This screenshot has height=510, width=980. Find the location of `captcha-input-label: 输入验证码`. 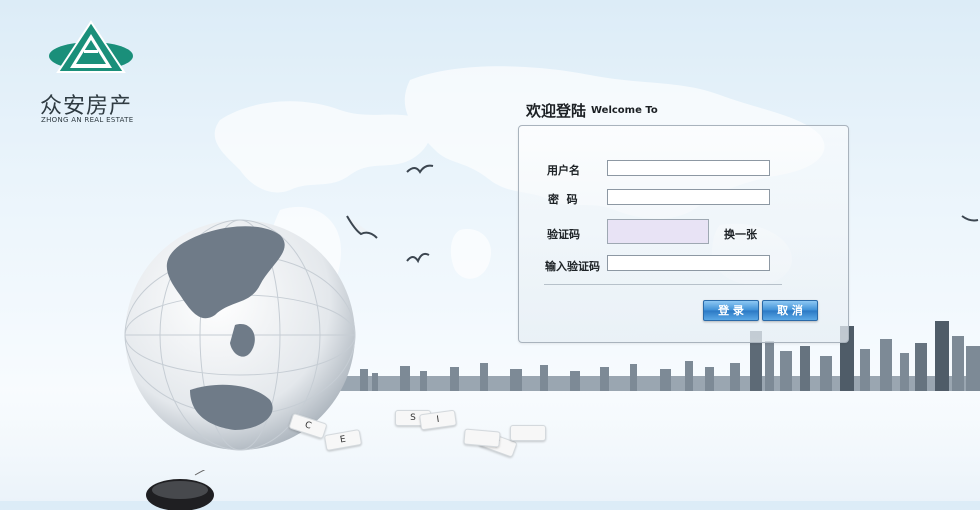

captcha-input-label: 输入验证码 is located at coordinates (572, 266).